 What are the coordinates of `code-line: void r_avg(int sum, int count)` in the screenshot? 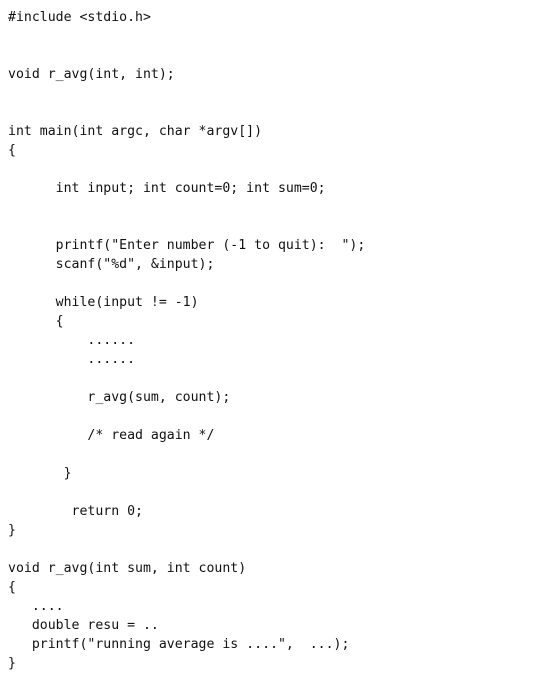 It's located at (127, 568).